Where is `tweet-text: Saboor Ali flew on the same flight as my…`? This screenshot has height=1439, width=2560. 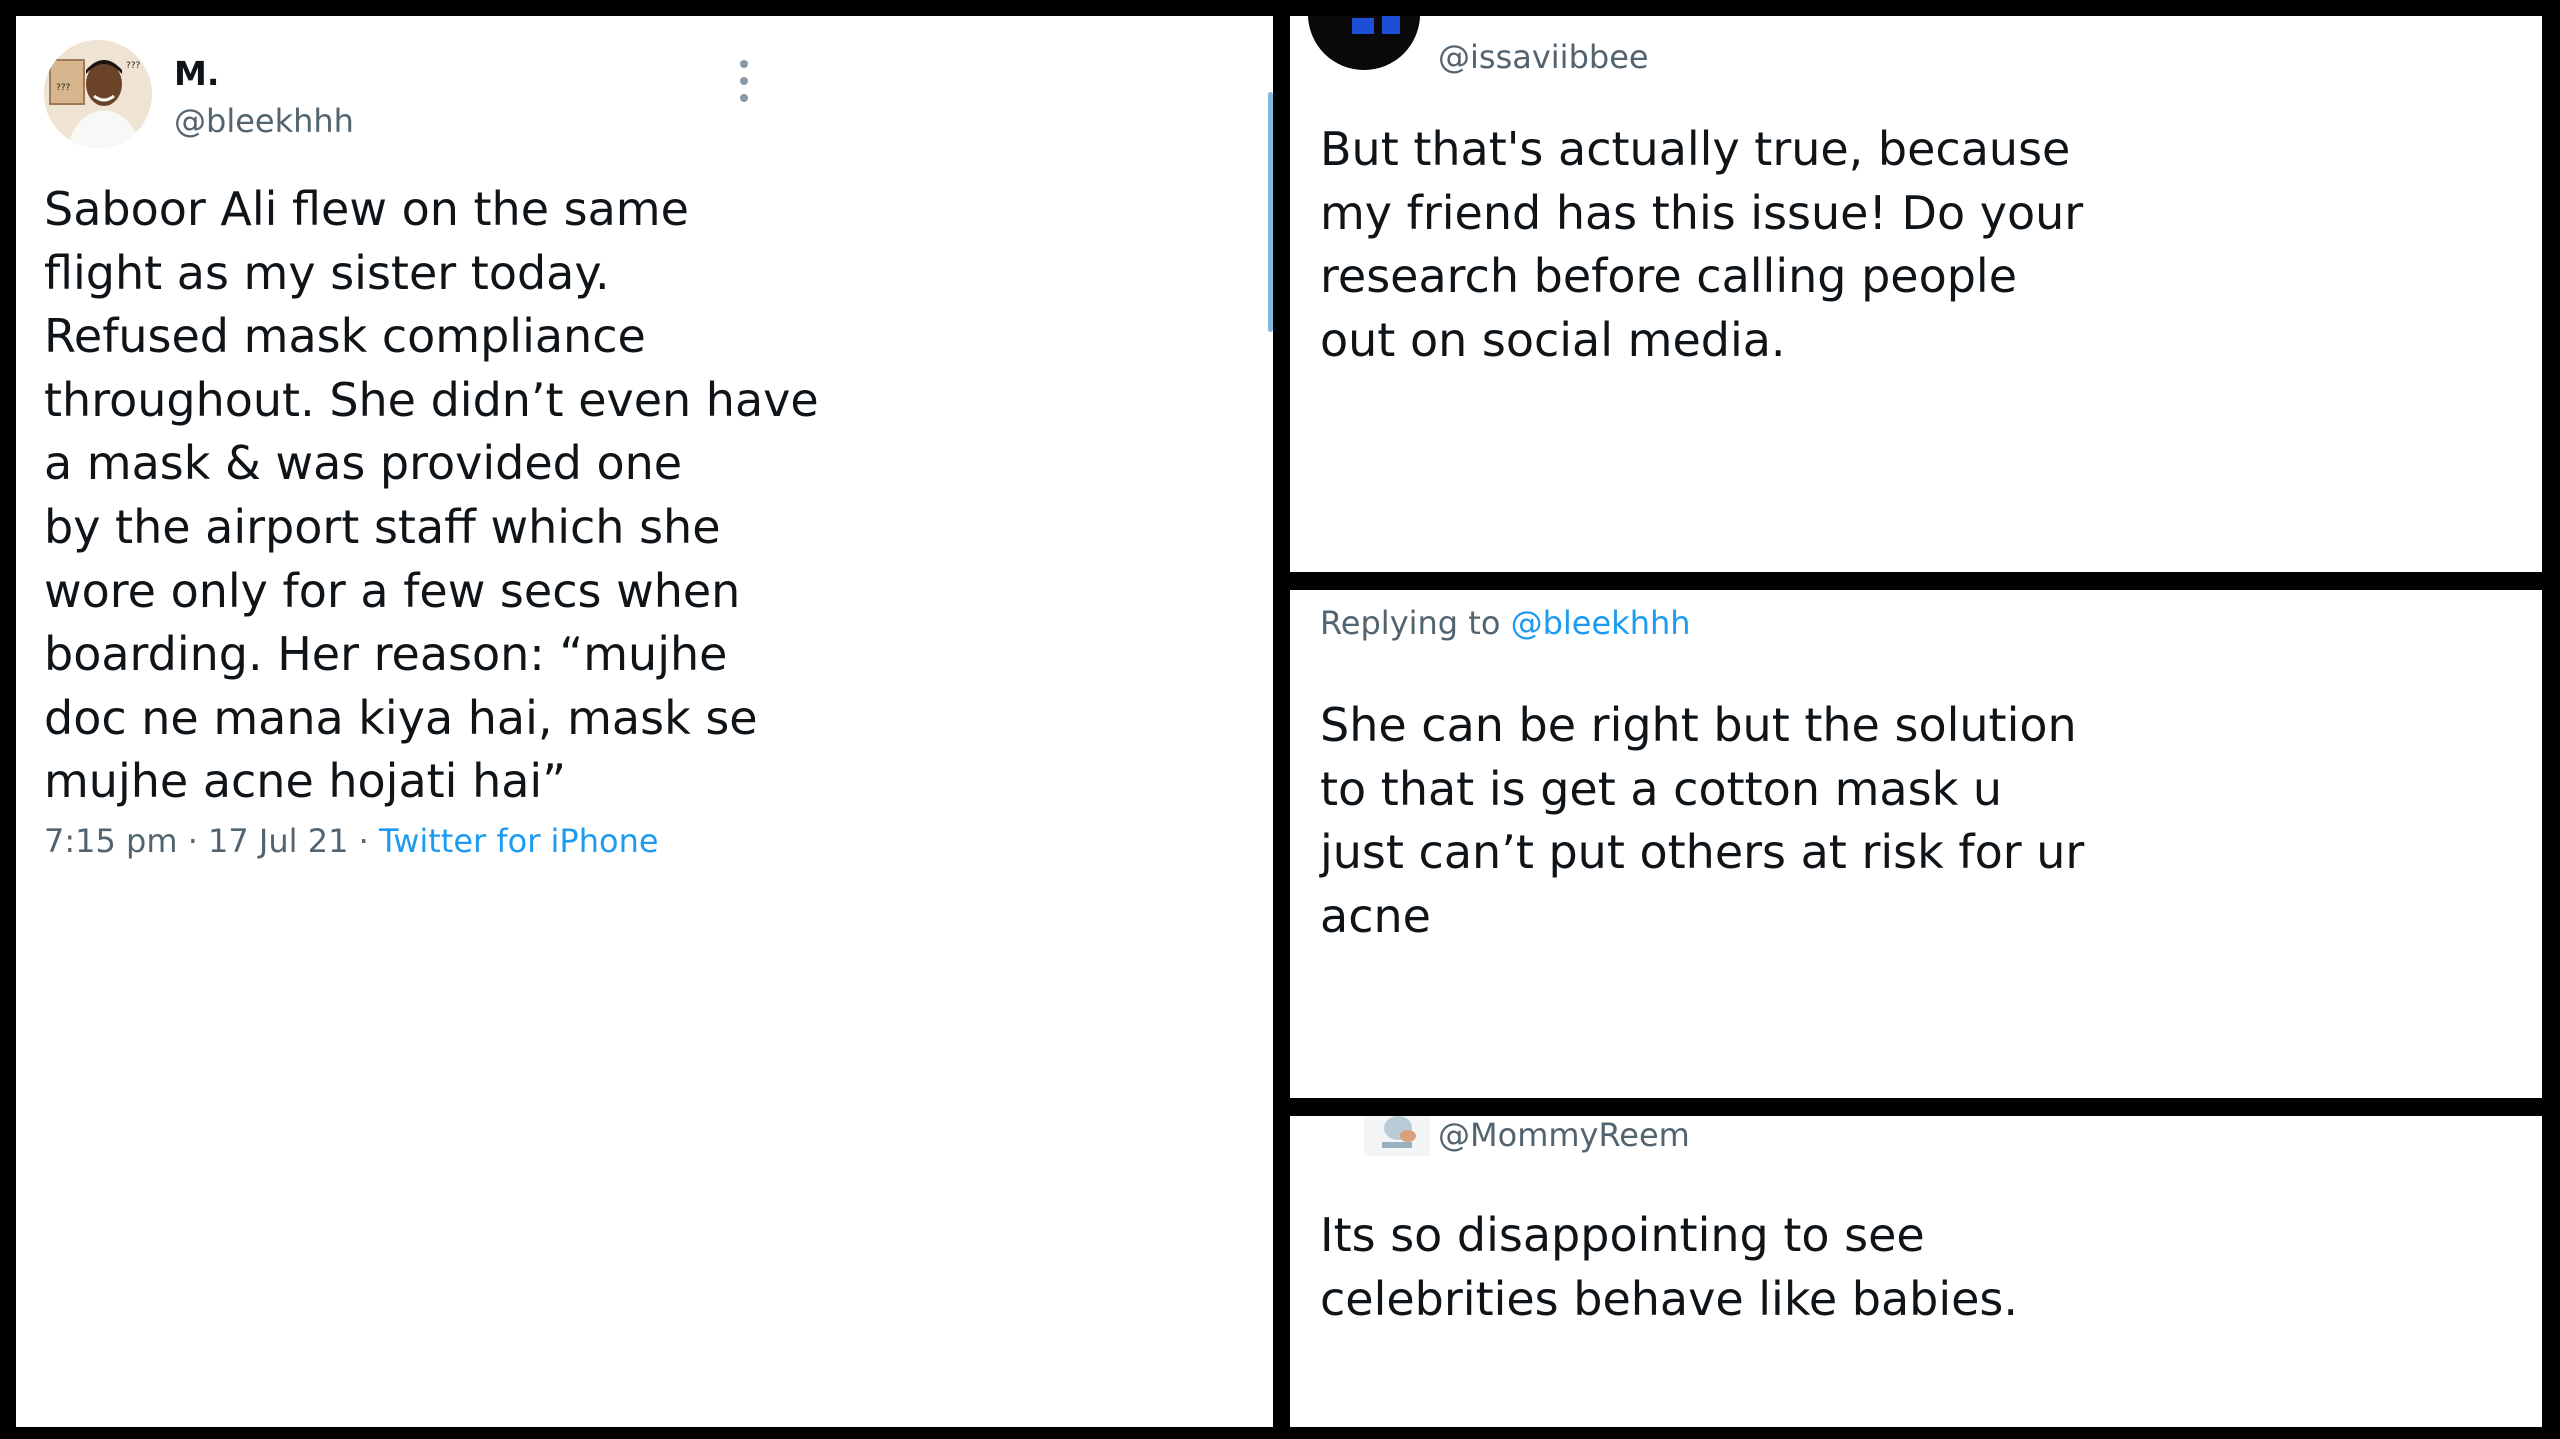 tweet-text: Saboor Ali flew on the same flight as my… is located at coordinates (431, 495).